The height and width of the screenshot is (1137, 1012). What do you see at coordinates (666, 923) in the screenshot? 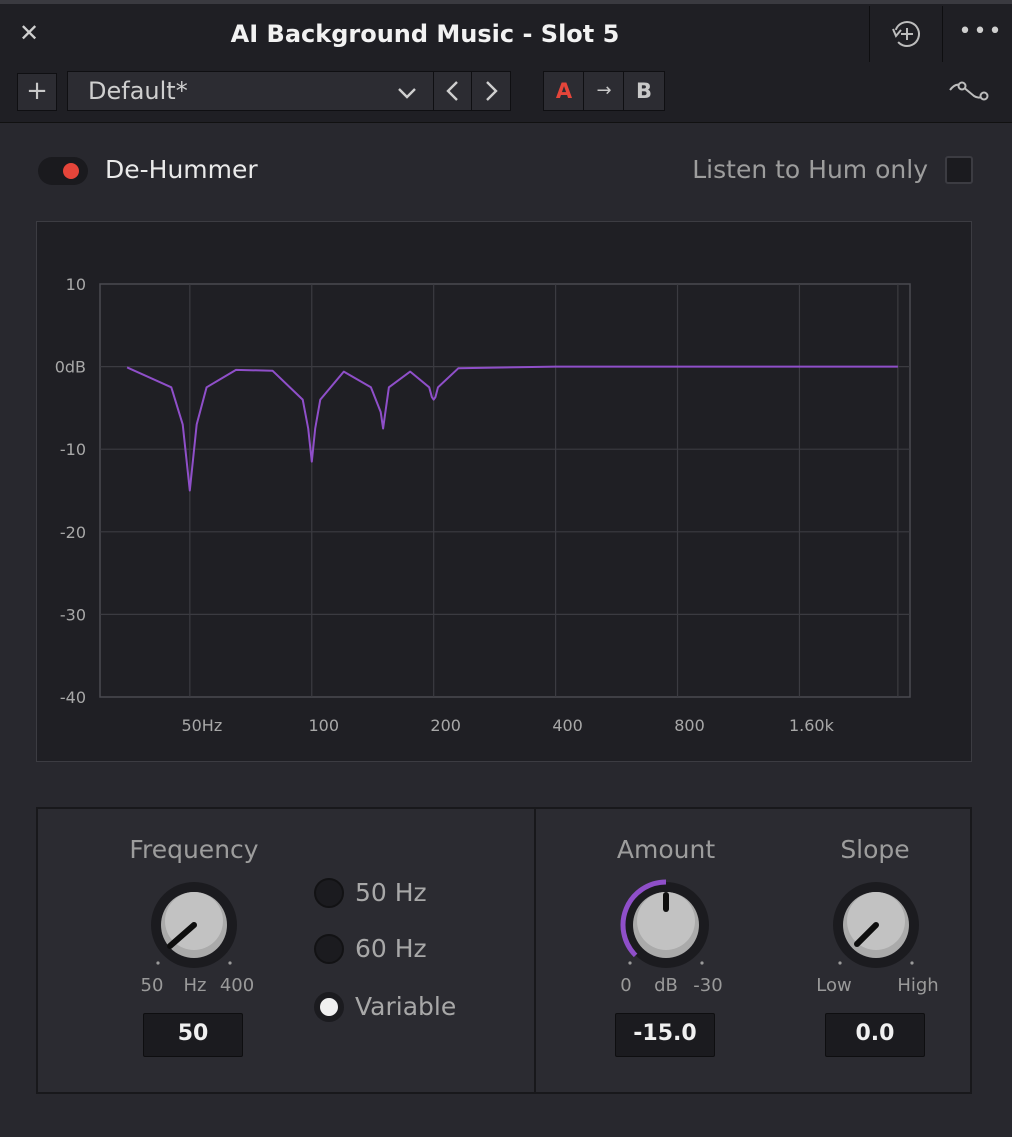
I see `amount-knob` at bounding box center [666, 923].